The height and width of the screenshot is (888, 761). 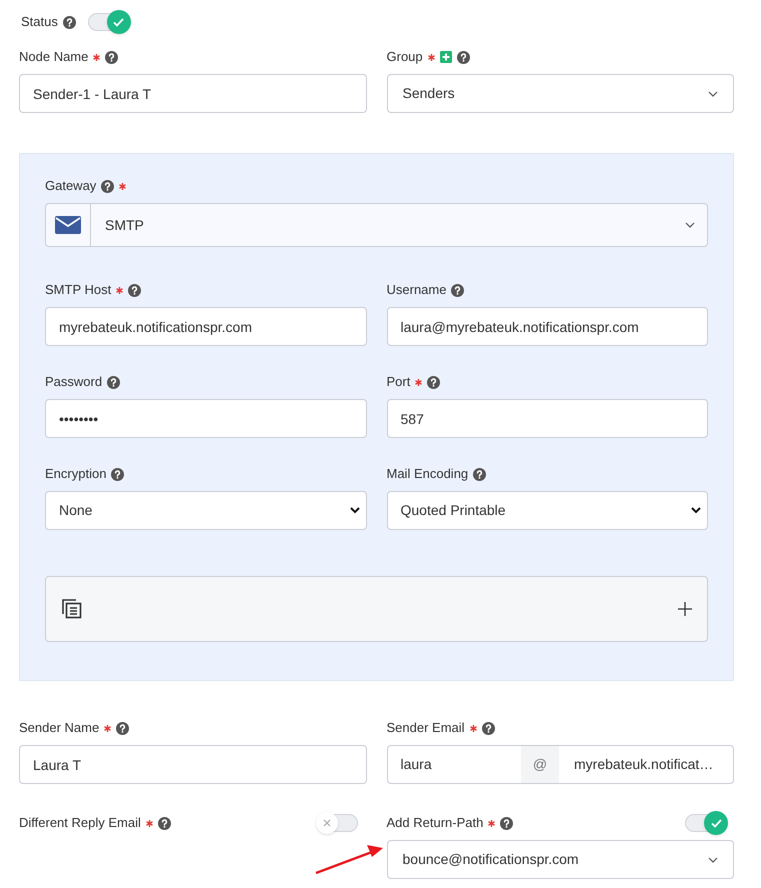 I want to click on field-label: Add Return-Path, so click(x=435, y=823).